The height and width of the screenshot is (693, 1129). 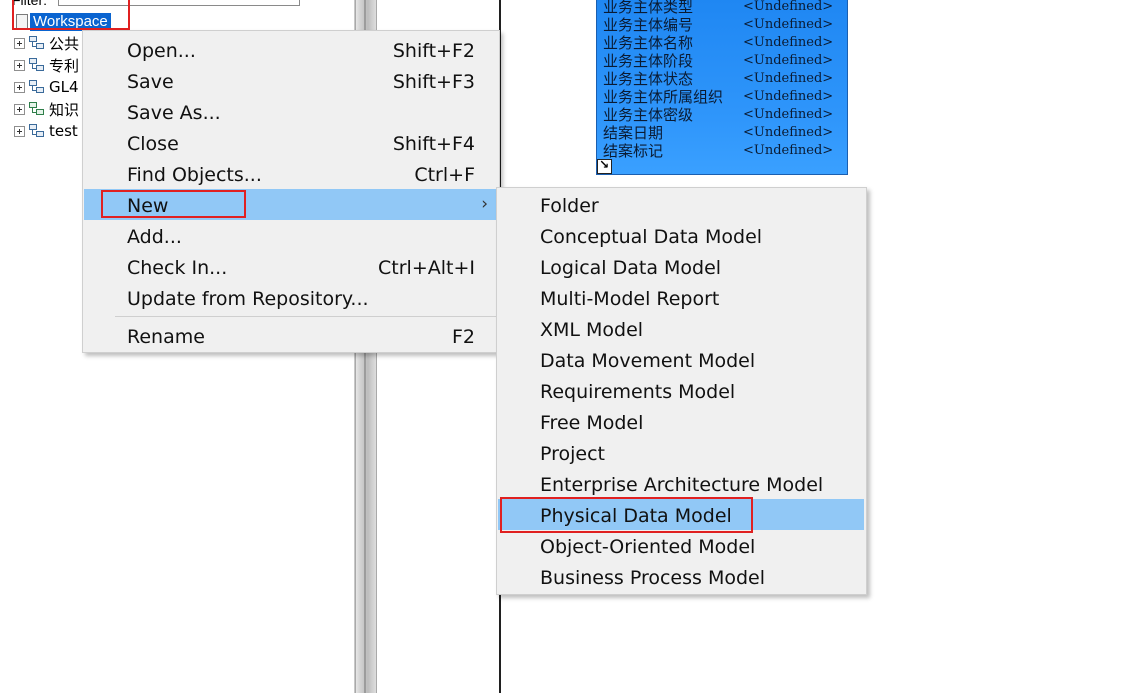 What do you see at coordinates (648, 361) in the screenshot?
I see `submenu-item-label: Data Movement Model` at bounding box center [648, 361].